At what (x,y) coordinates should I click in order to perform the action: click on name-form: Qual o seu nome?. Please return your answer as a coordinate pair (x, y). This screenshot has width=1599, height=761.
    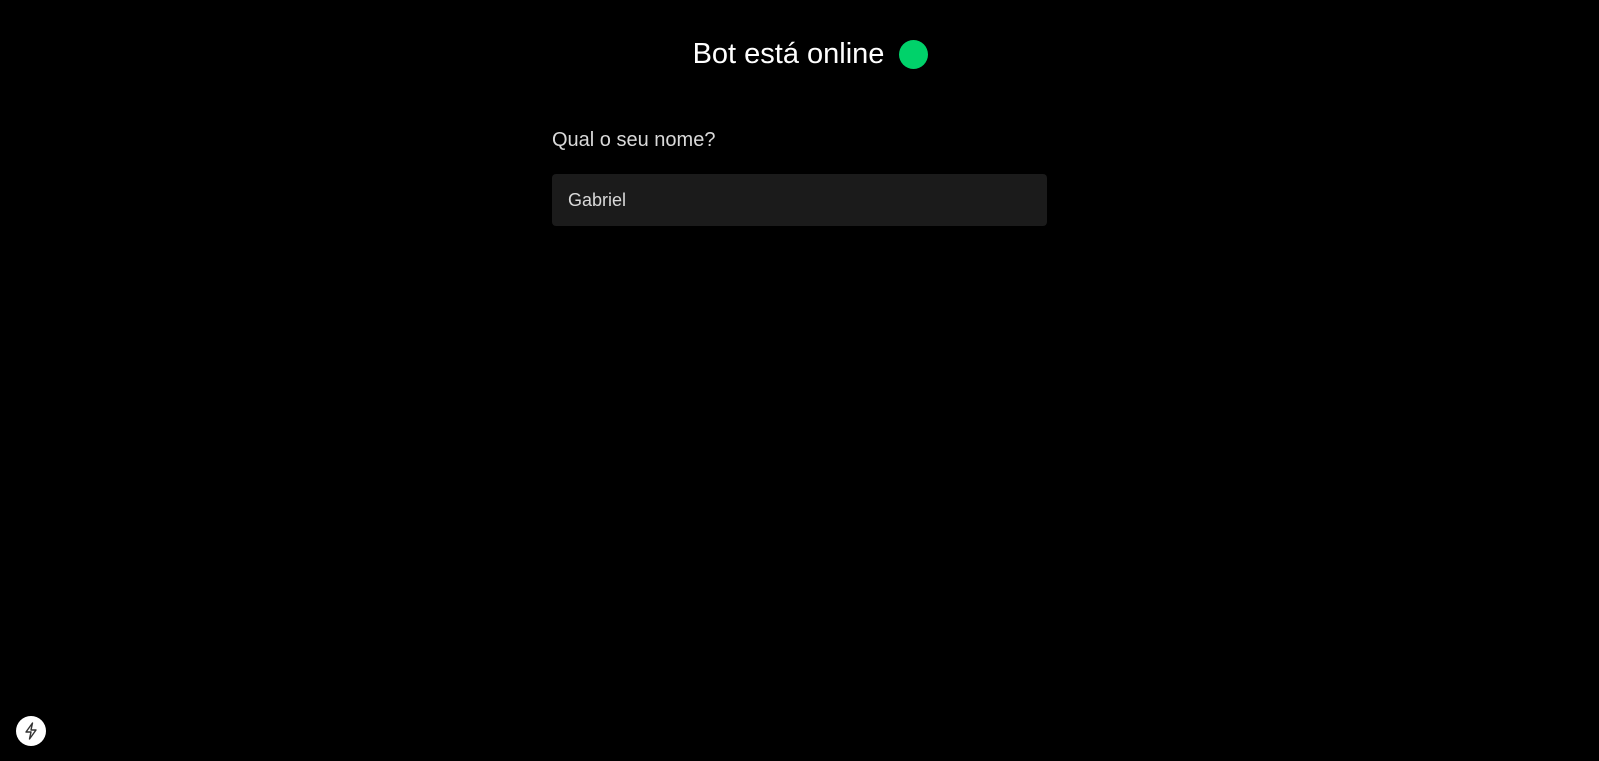
    Looking at the image, I should click on (800, 177).